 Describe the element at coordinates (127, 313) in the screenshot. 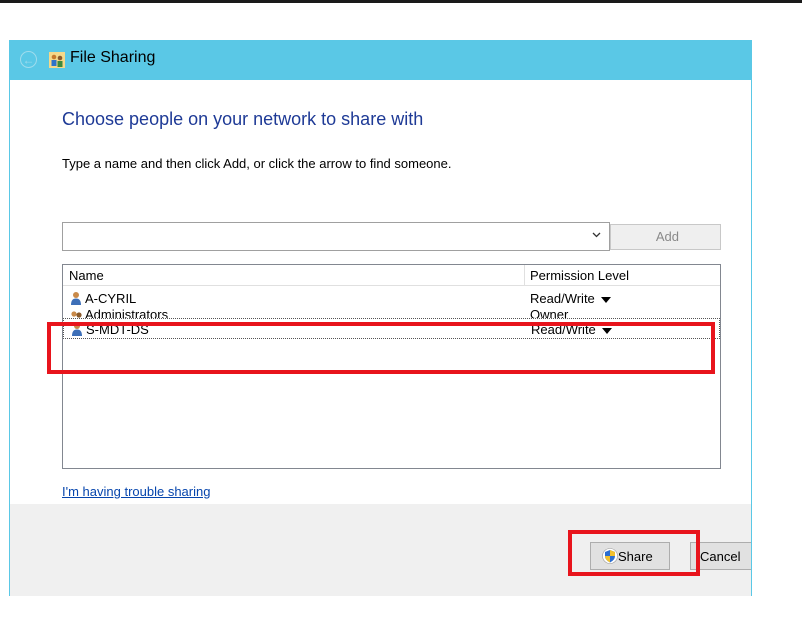

I see `row-user-name: Administrators` at that location.